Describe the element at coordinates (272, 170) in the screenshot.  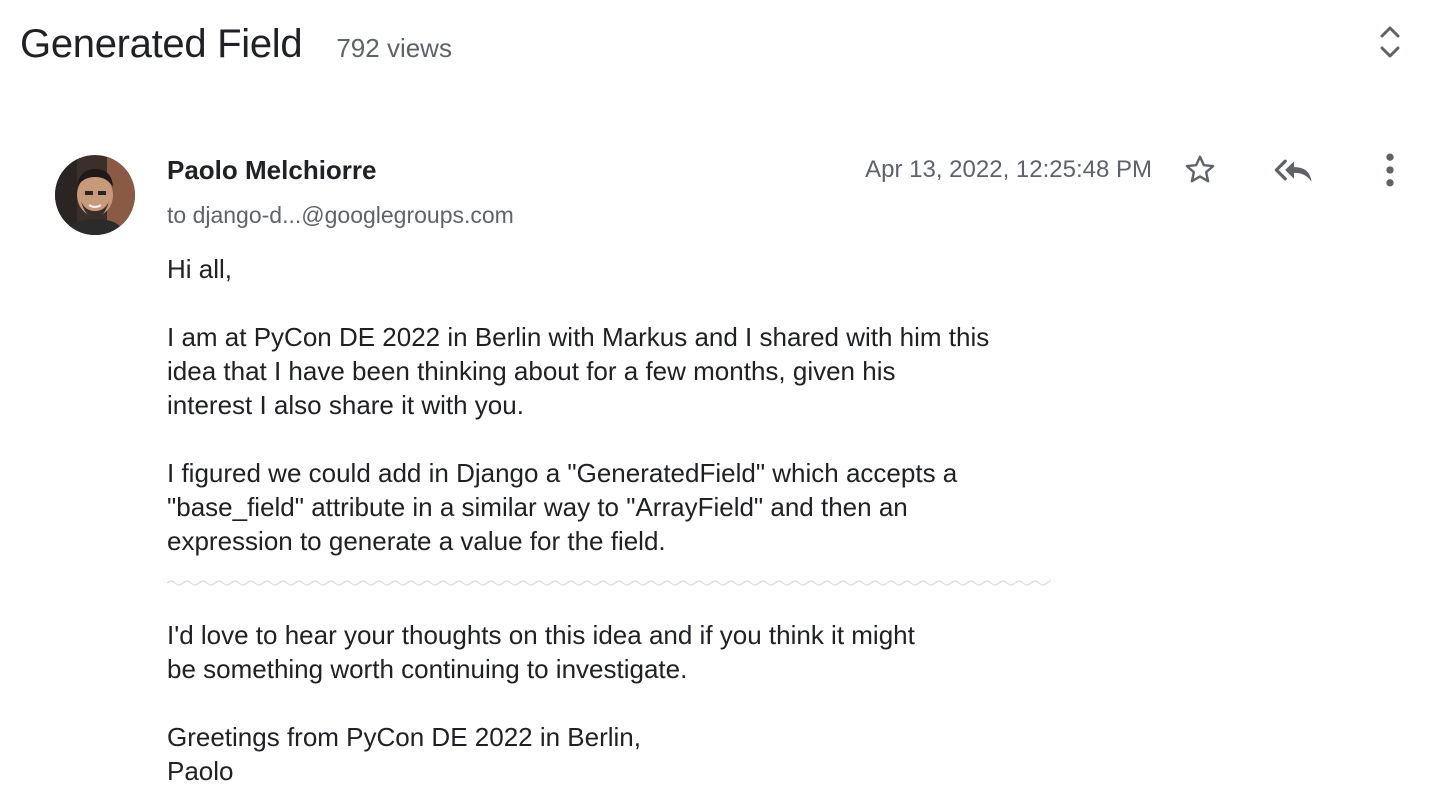
I see `sender-name: Paolo Melchiorre` at that location.